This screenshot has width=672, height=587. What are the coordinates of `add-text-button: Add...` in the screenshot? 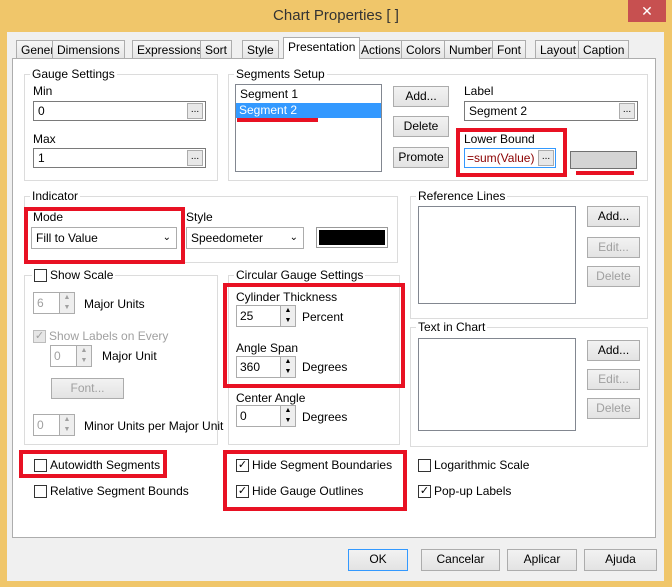 It's located at (613, 350).